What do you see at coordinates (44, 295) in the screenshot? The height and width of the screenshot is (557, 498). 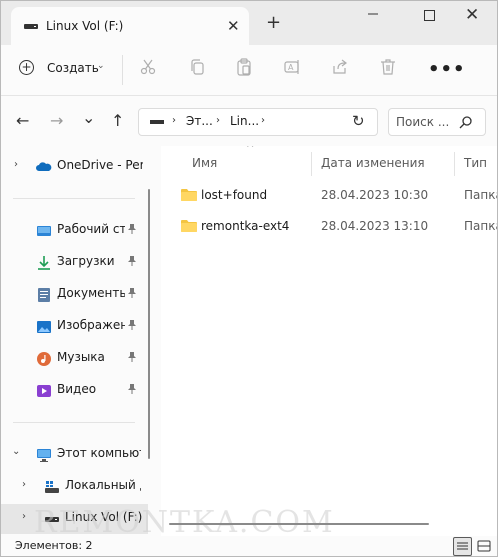 I see `documents-icon` at bounding box center [44, 295].